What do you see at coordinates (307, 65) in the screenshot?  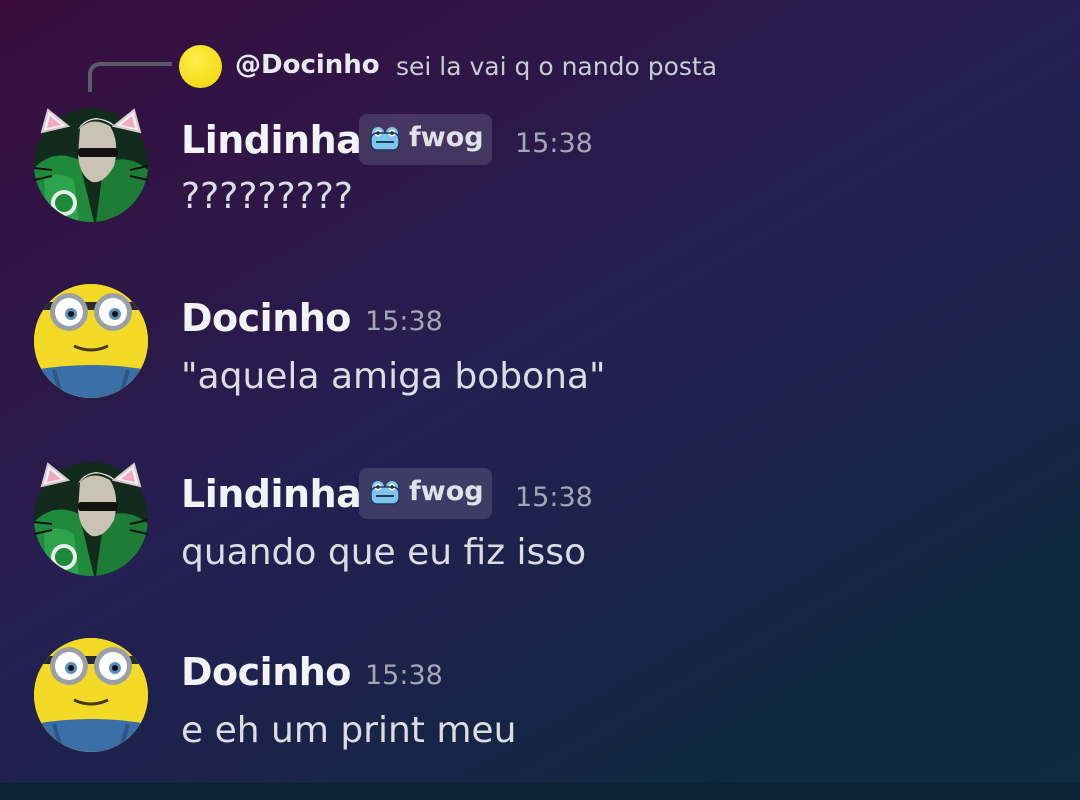 I see `reply-author: @Docinho` at bounding box center [307, 65].